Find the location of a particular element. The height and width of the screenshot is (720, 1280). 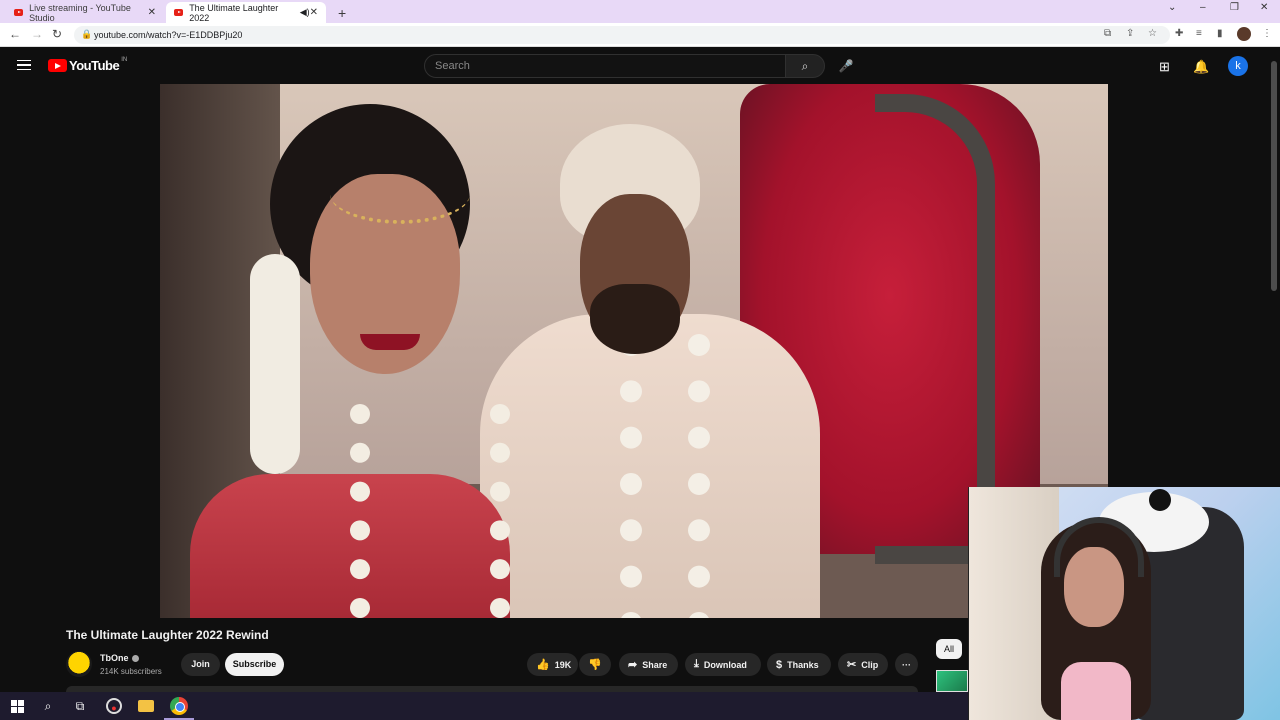

streamer-webcam-overlay is located at coordinates (1124, 603).